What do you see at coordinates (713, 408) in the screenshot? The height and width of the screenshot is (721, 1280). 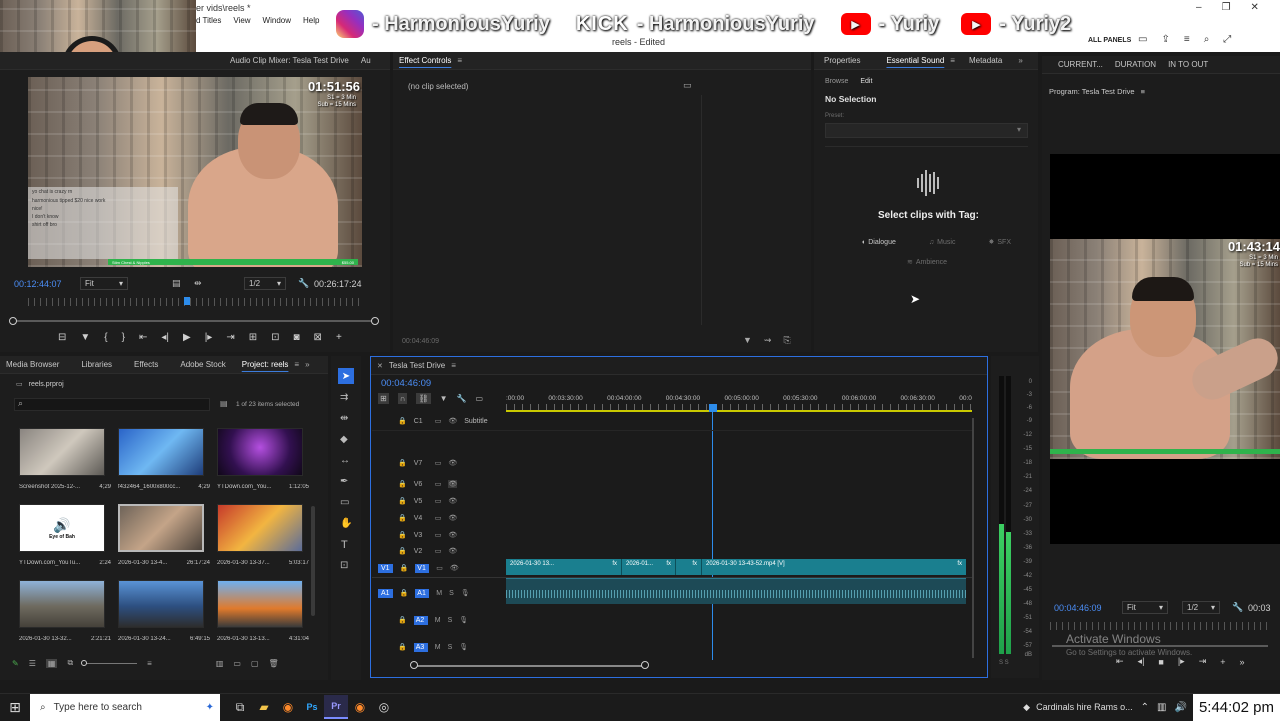 I see `timeline-playhead-head` at bounding box center [713, 408].